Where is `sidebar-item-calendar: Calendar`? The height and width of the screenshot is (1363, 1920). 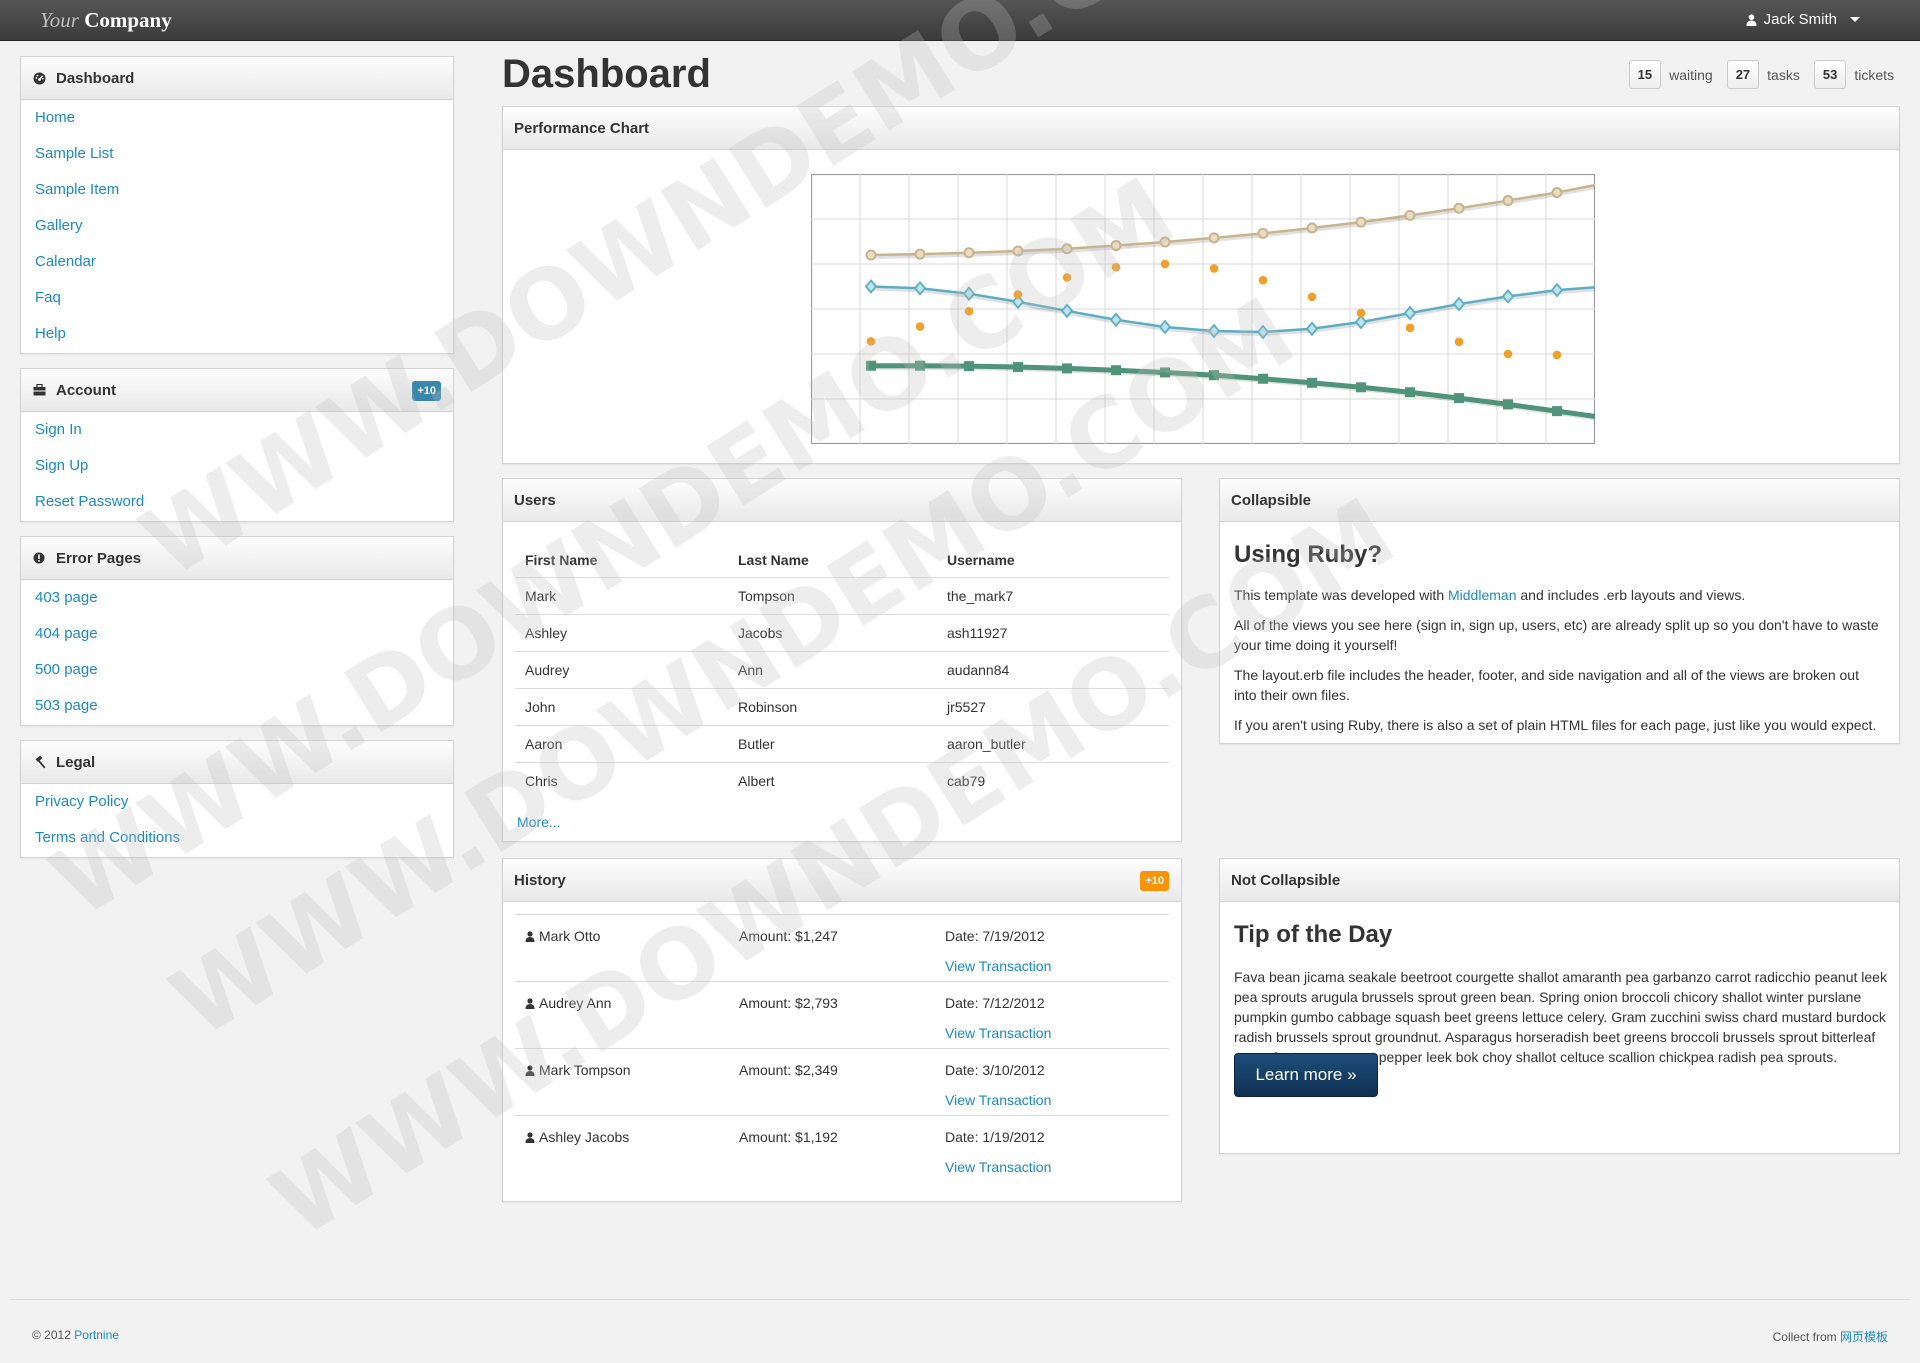
sidebar-item-calendar: Calendar is located at coordinates (237, 268).